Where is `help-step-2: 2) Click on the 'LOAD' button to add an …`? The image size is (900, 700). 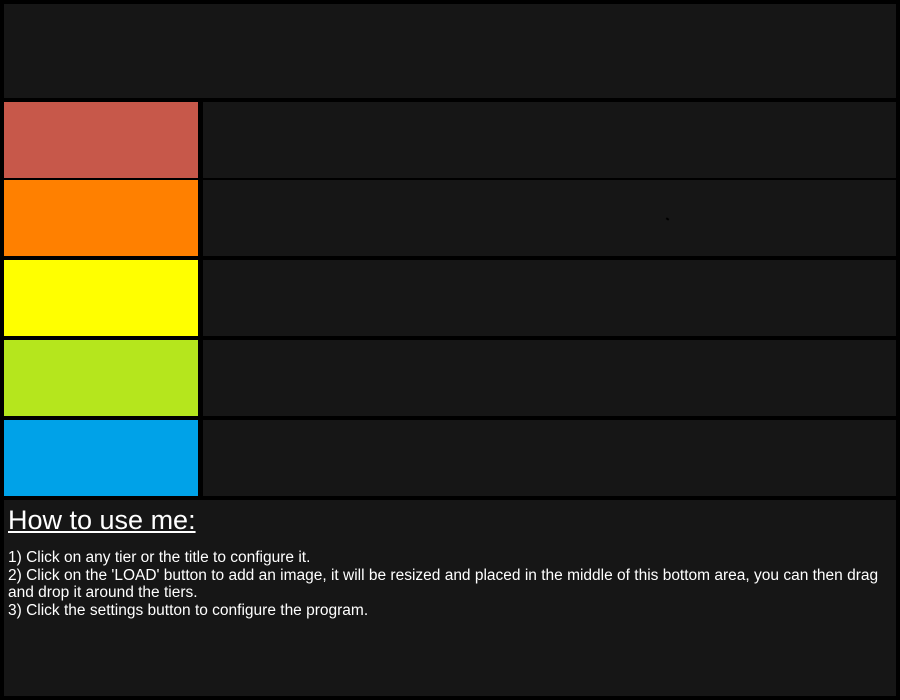 help-step-2: 2) Click on the 'LOAD' button to add an … is located at coordinates (443, 584).